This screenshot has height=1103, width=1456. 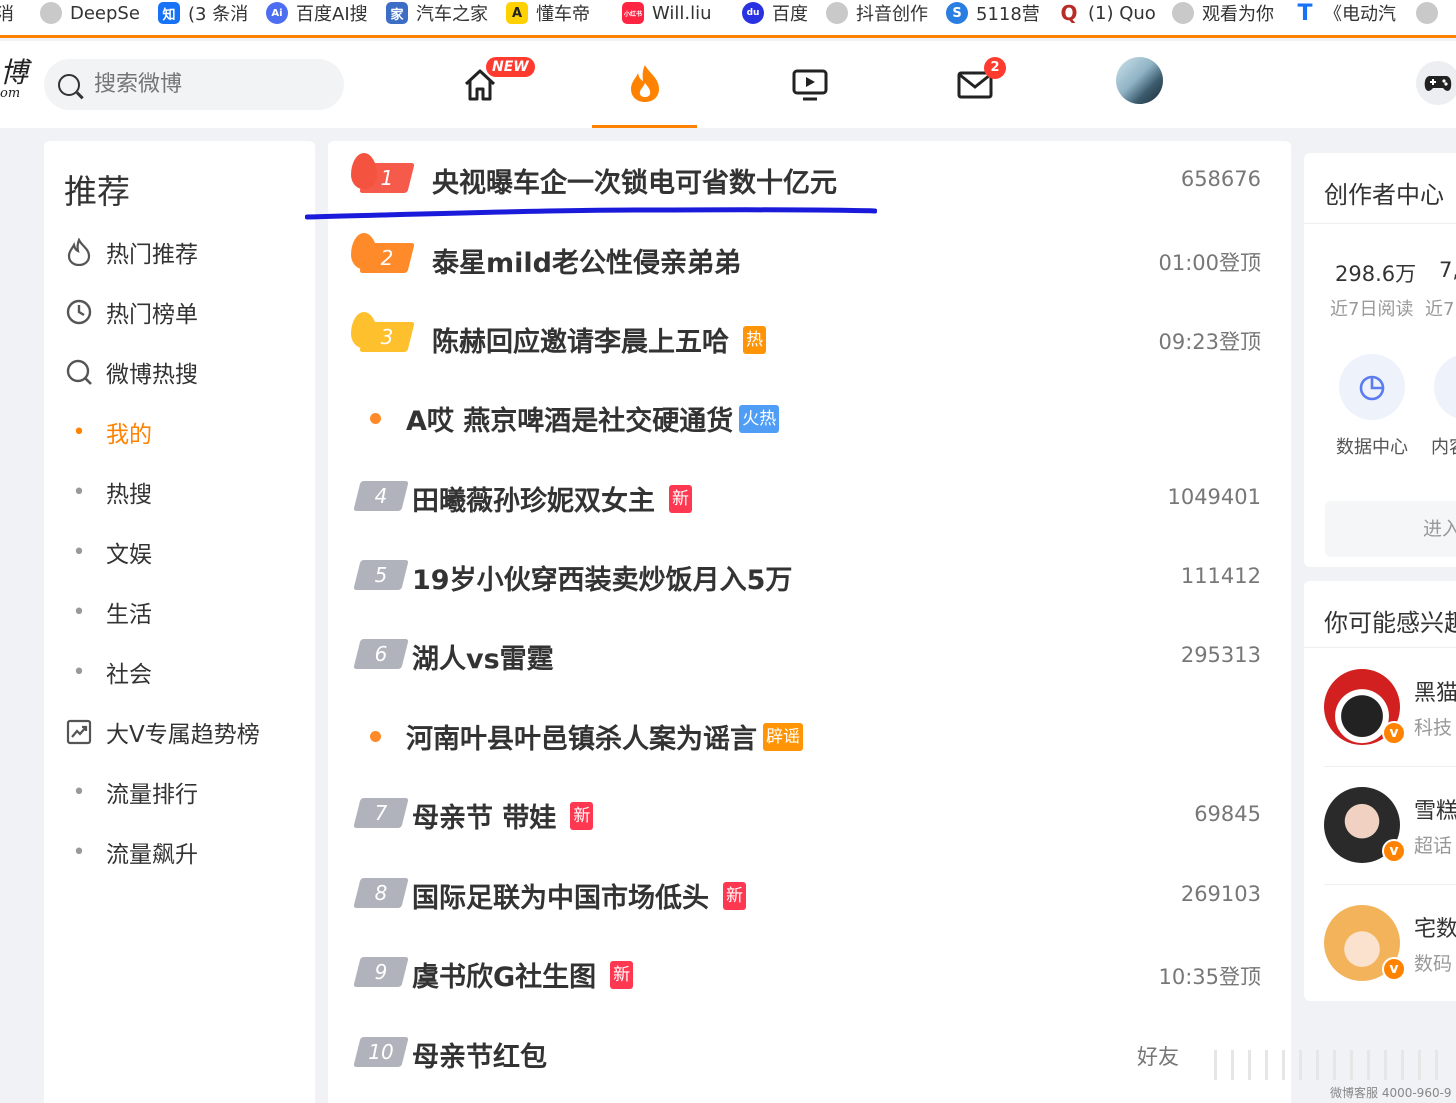 What do you see at coordinates (1391, 1093) in the screenshot?
I see `customer-service-text: 微博客服 4000-960-9` at bounding box center [1391, 1093].